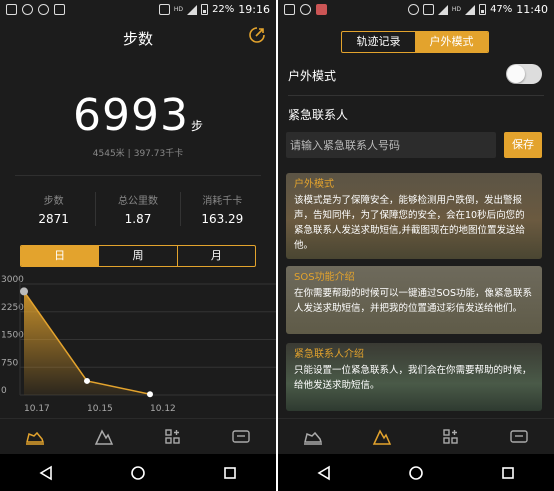  Describe the element at coordinates (516, 74) in the screenshot. I see `toggle-knob` at that location.